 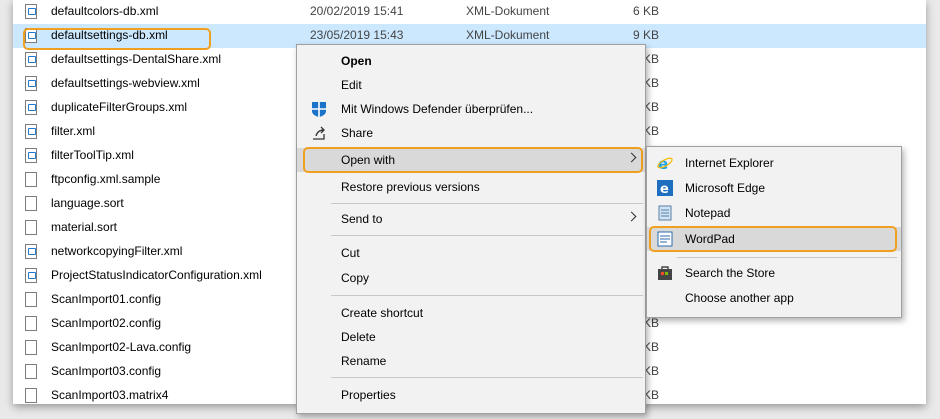 I want to click on file-name: ProjectStatusIndicatorConfiguration.xml, so click(x=156, y=275).